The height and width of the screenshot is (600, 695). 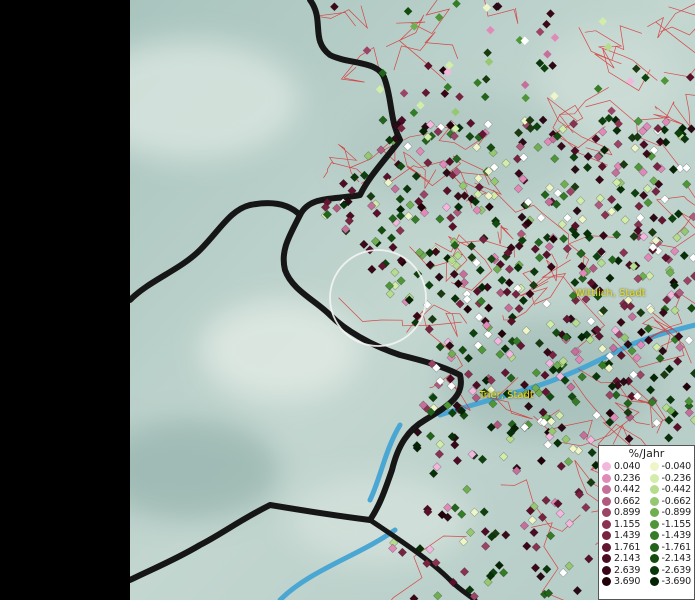 I want to click on legend-row: 0.899, so click(x=623, y=513).